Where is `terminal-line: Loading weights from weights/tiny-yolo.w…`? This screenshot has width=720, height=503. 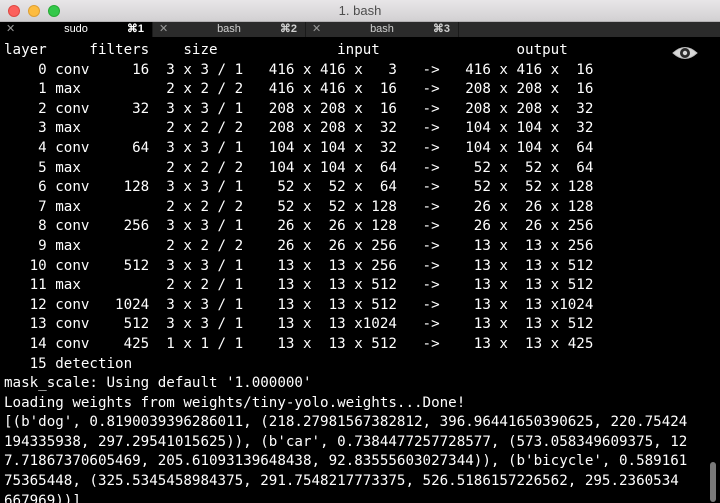 terminal-line: Loading weights from weights/tiny-yolo.w… is located at coordinates (235, 402).